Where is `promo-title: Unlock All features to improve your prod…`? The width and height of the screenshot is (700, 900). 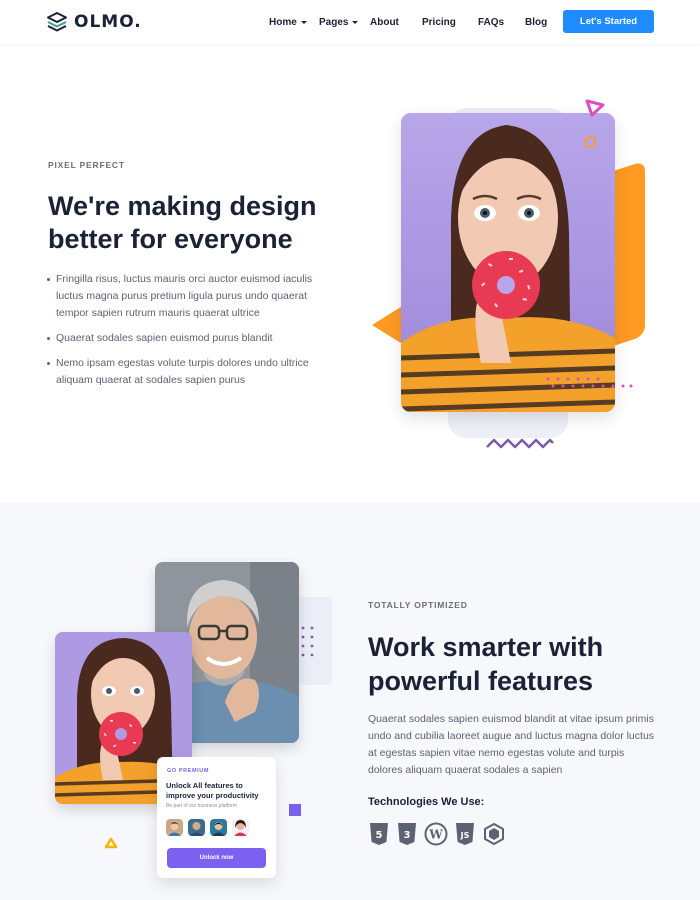
promo-title: Unlock All features to improve your prod… is located at coordinates (212, 790).